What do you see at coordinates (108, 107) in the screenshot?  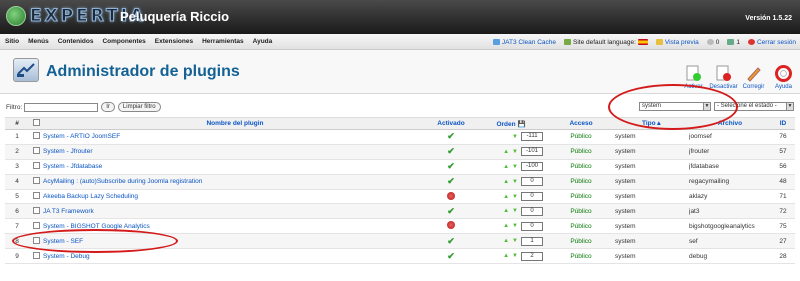 I see `go-button: Ir` at bounding box center [108, 107].